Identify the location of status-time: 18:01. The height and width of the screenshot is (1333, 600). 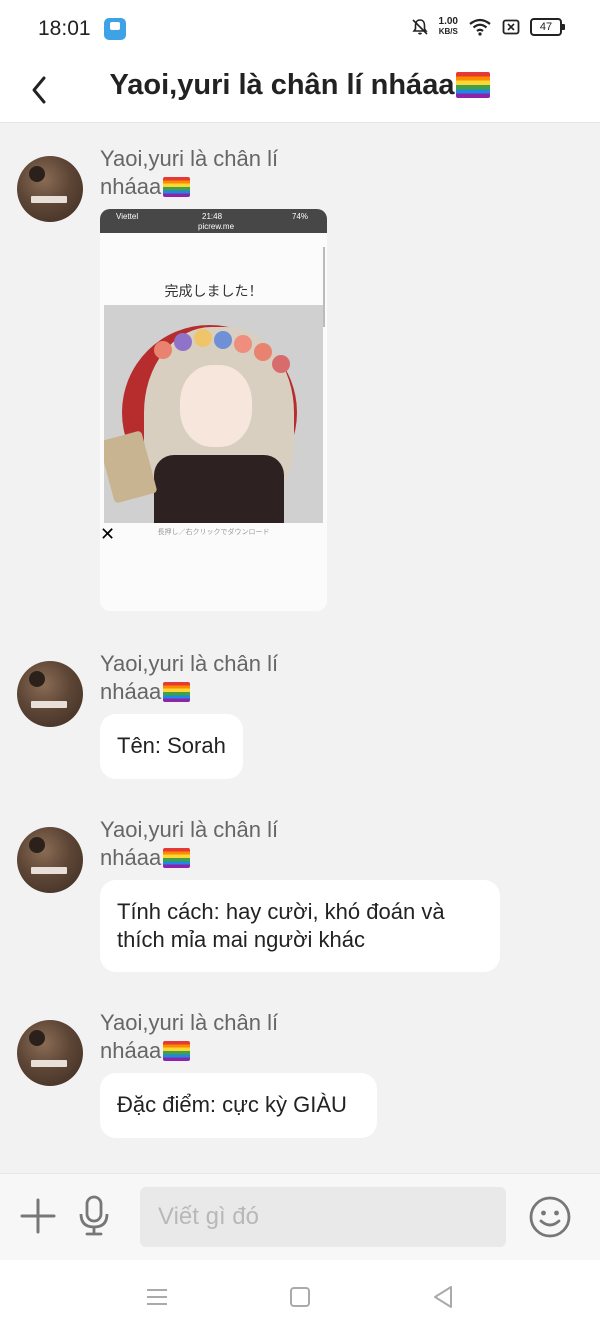
(64, 28).